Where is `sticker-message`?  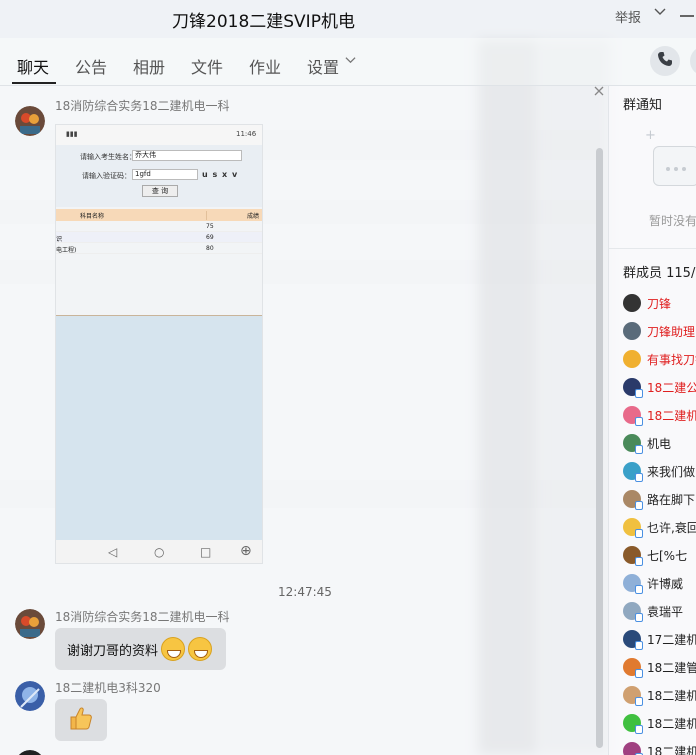
sticker-message is located at coordinates (81, 720).